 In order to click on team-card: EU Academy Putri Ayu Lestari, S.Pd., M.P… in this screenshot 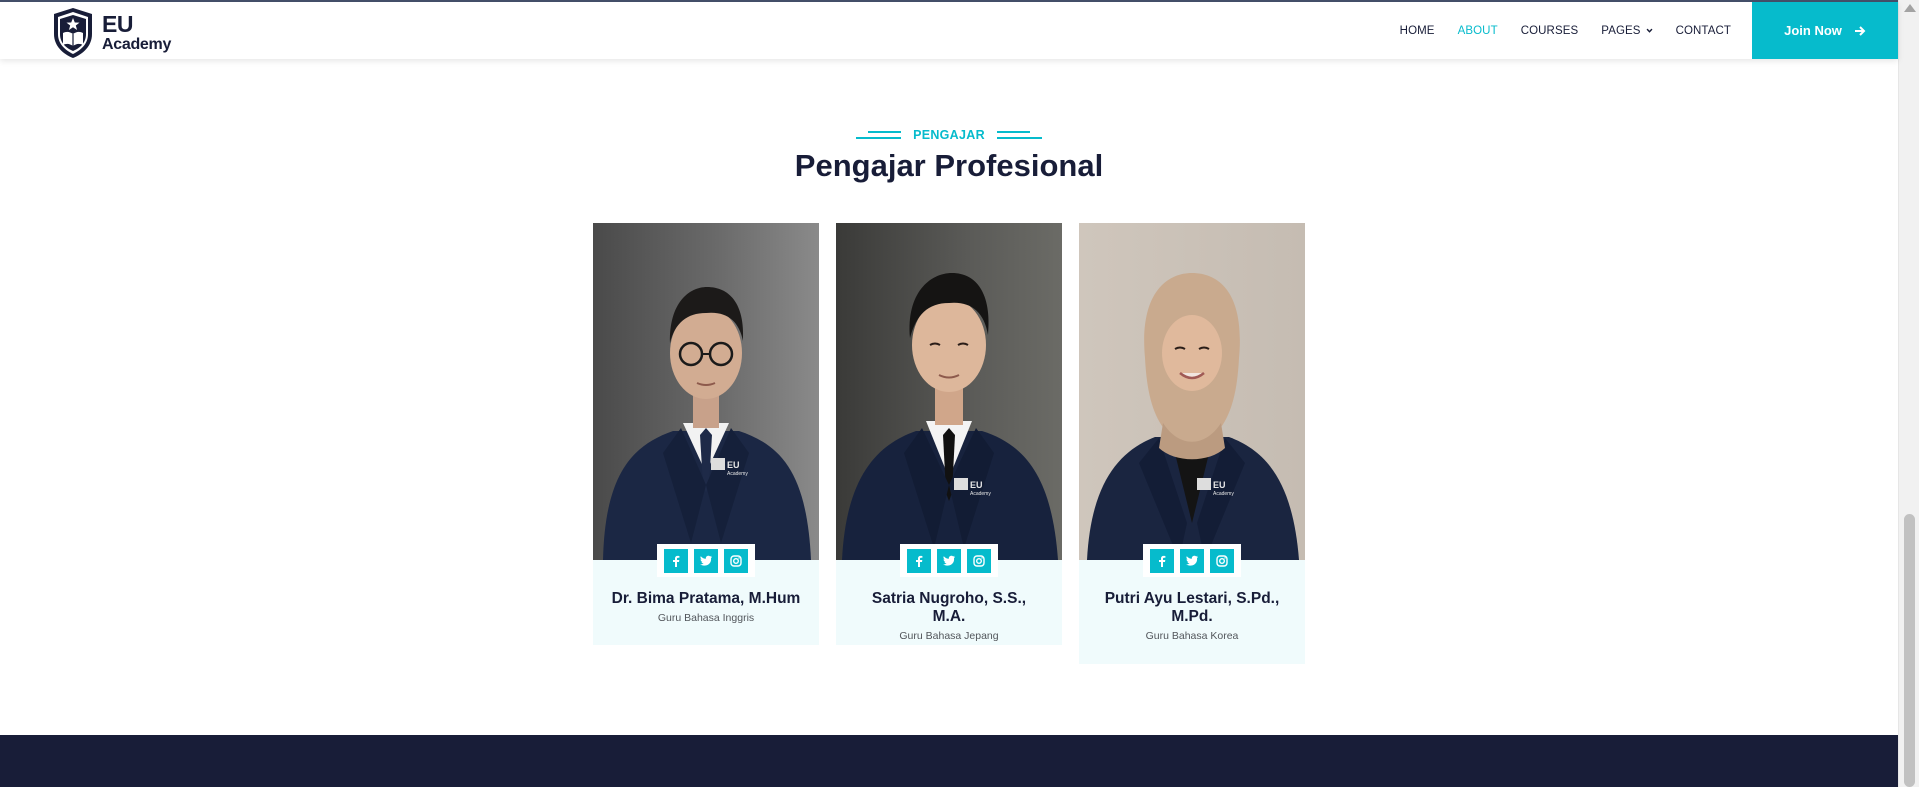, I will do `click(1192, 443)`.